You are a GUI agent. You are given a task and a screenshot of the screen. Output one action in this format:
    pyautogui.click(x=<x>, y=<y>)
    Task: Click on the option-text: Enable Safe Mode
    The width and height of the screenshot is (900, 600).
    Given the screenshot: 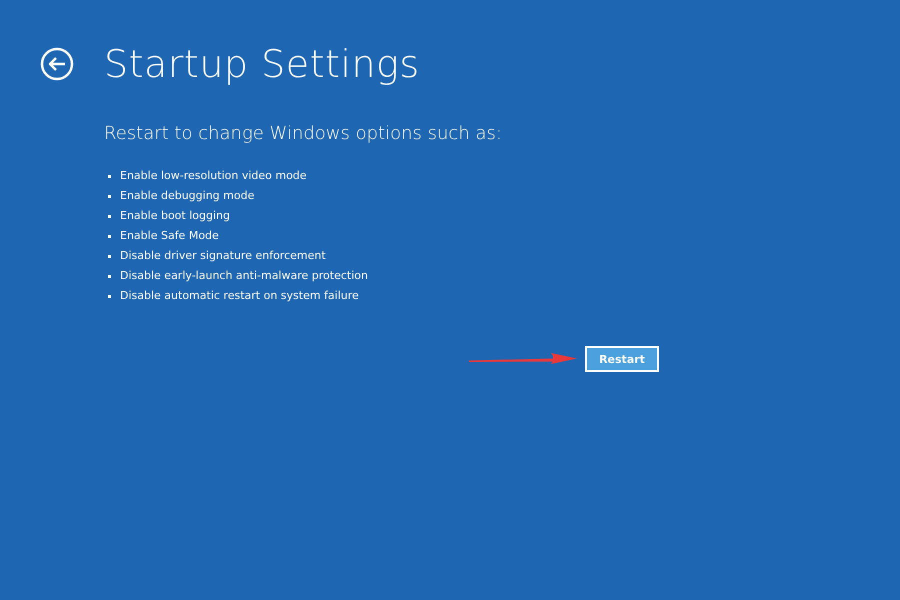 What is the action you would take?
    pyautogui.click(x=169, y=236)
    